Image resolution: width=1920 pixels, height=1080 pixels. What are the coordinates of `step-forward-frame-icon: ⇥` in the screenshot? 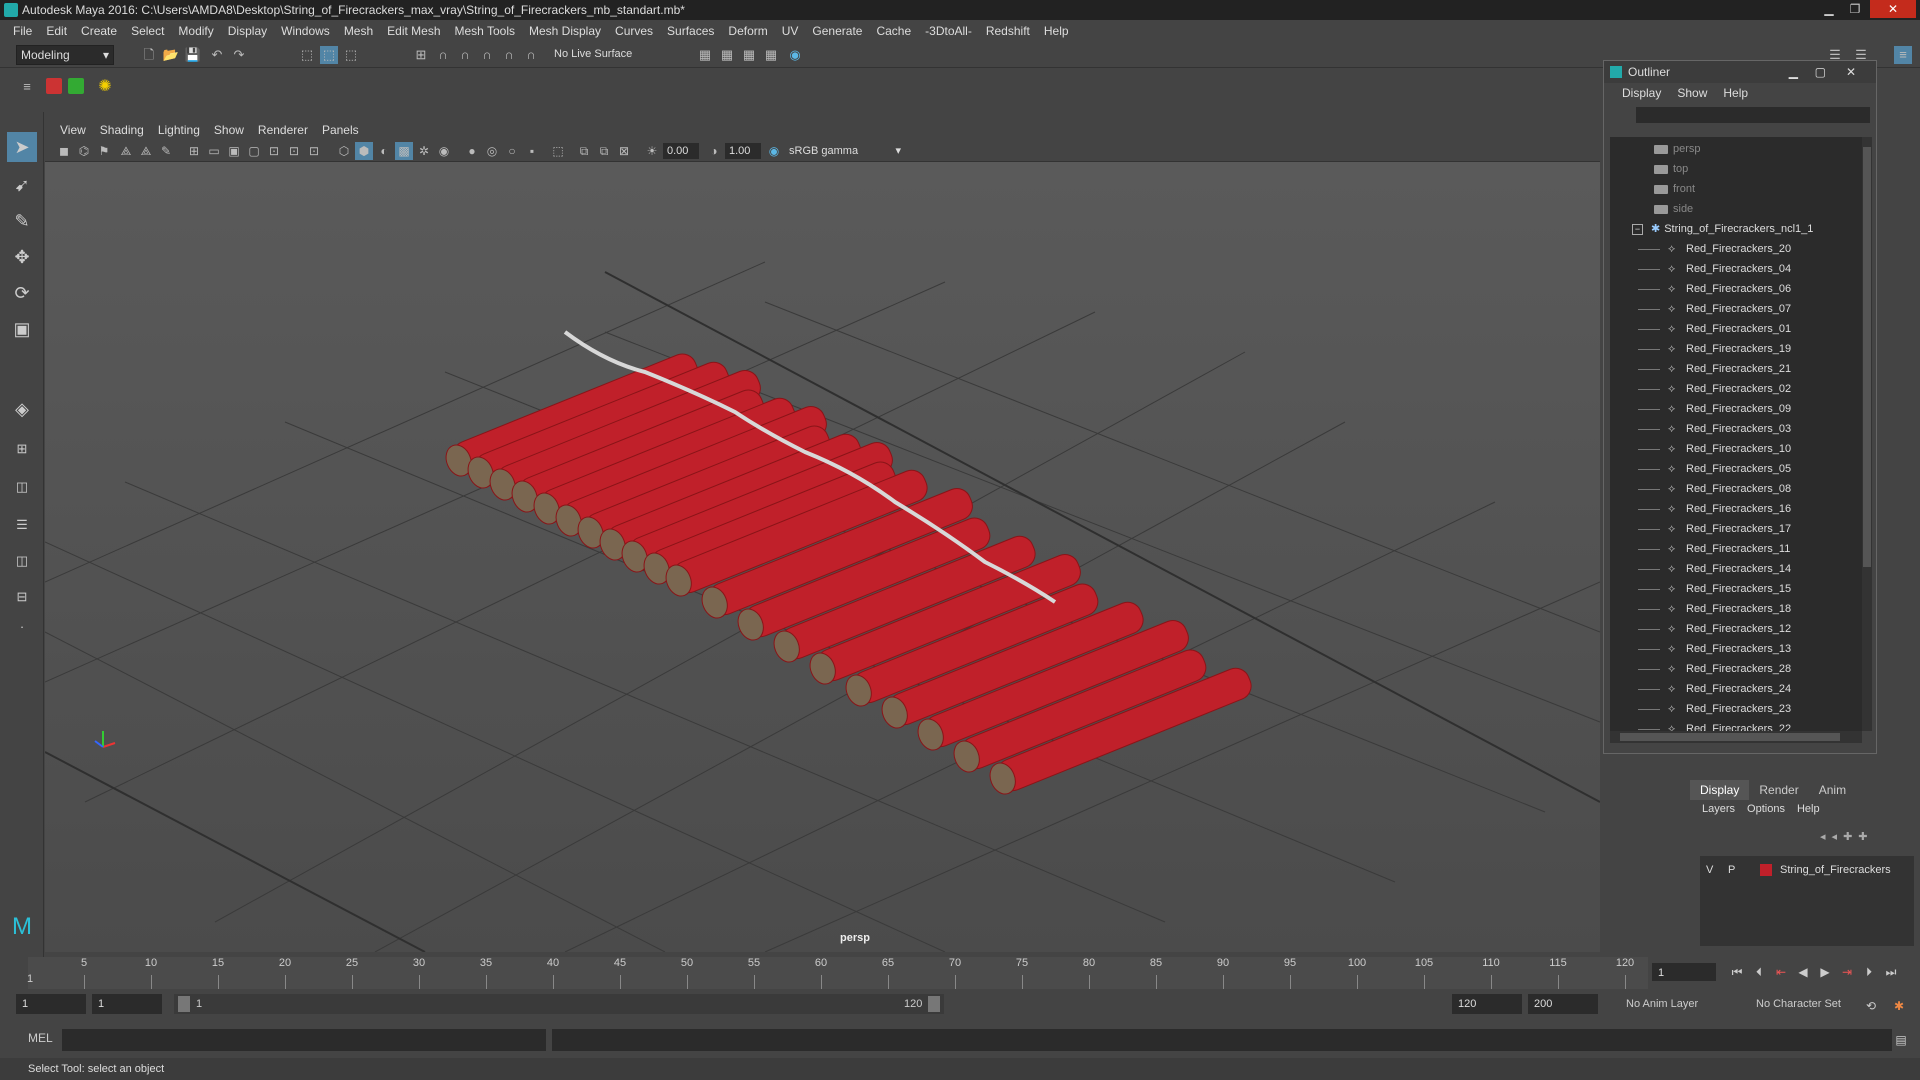 It's located at (1847, 972).